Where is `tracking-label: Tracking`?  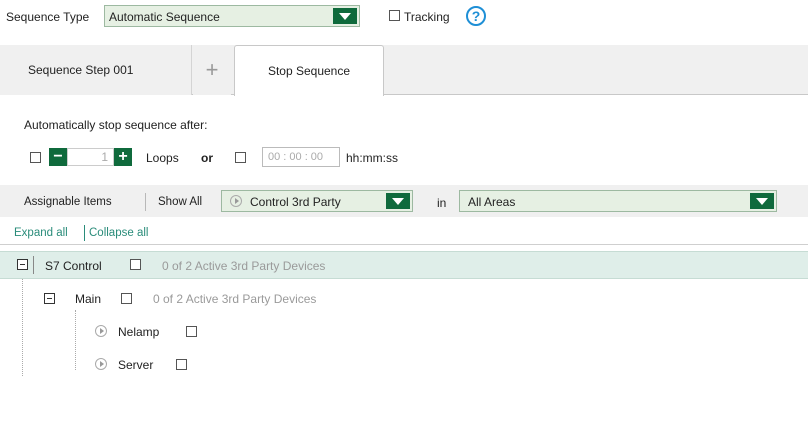 tracking-label: Tracking is located at coordinates (427, 17).